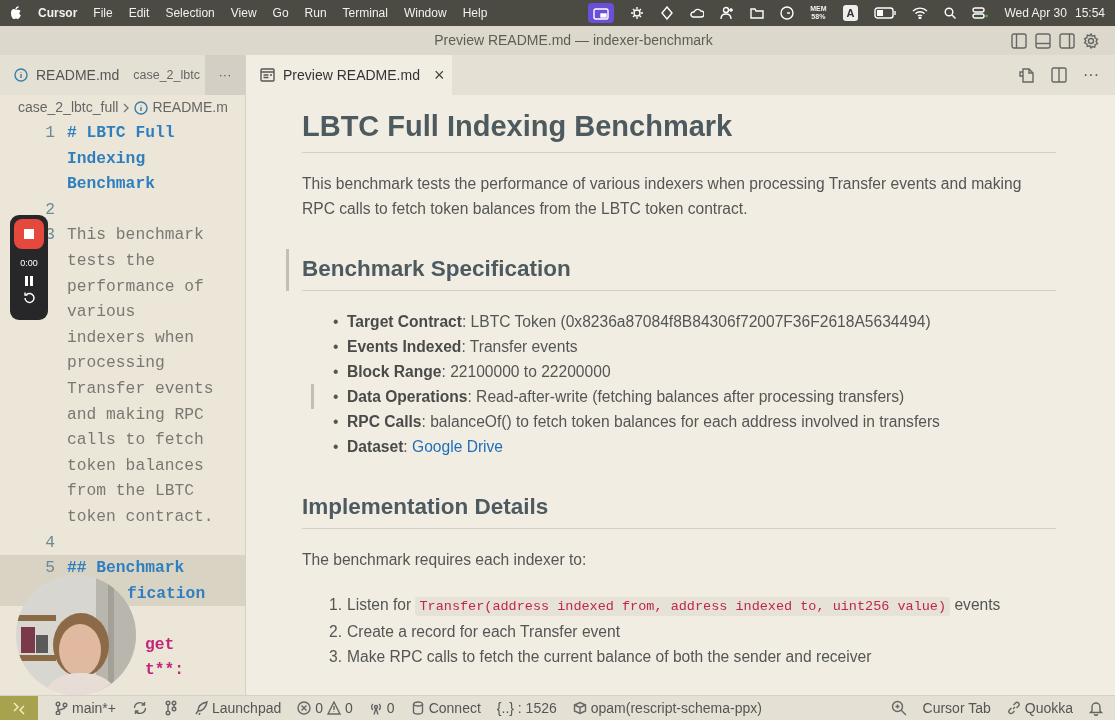 The image size is (1115, 720). I want to click on left-sidebar-toggle-icon, so click(1019, 40).